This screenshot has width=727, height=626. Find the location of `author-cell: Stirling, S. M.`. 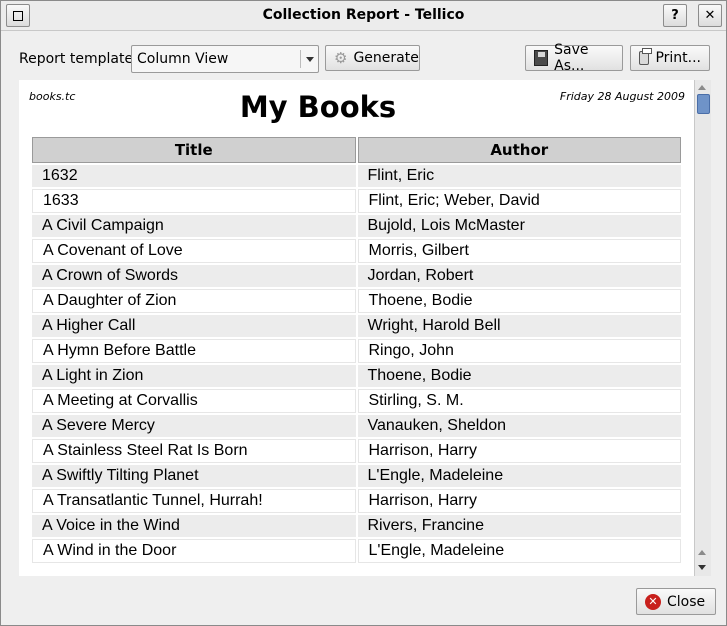

author-cell: Stirling, S. M. is located at coordinates (519, 401).